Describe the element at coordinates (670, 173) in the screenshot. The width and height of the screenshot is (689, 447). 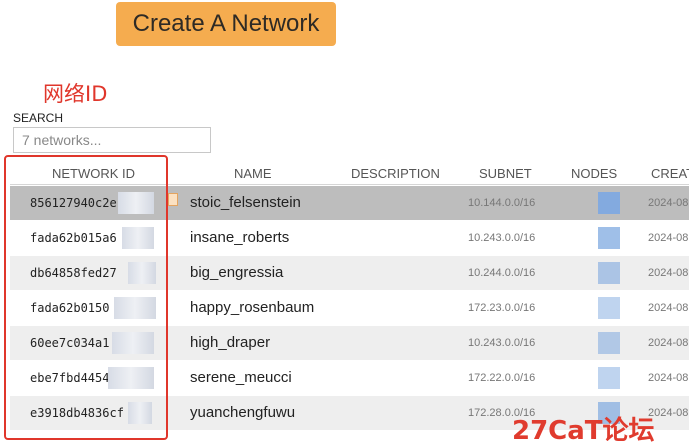
I see `column-header-created: CREAT` at that location.